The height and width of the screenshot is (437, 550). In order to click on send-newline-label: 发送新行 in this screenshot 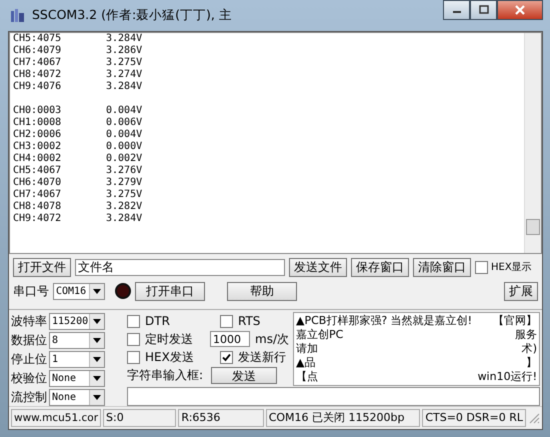, I will do `click(262, 357)`.